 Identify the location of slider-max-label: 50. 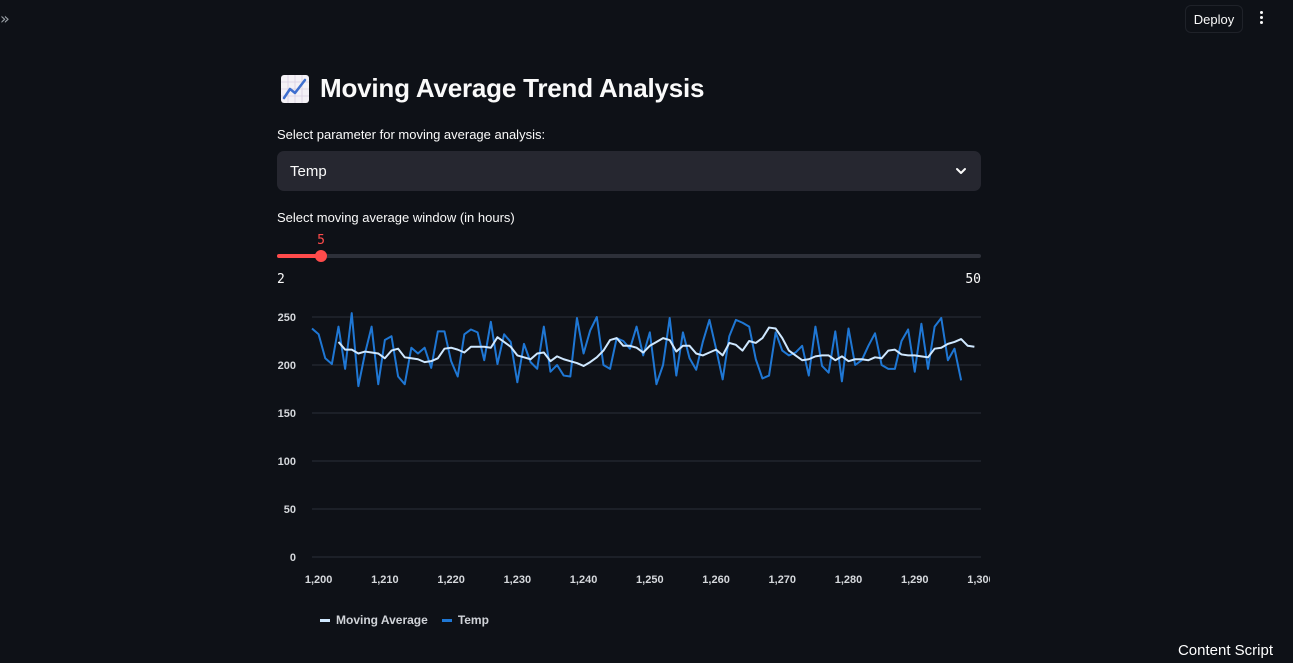
(973, 279).